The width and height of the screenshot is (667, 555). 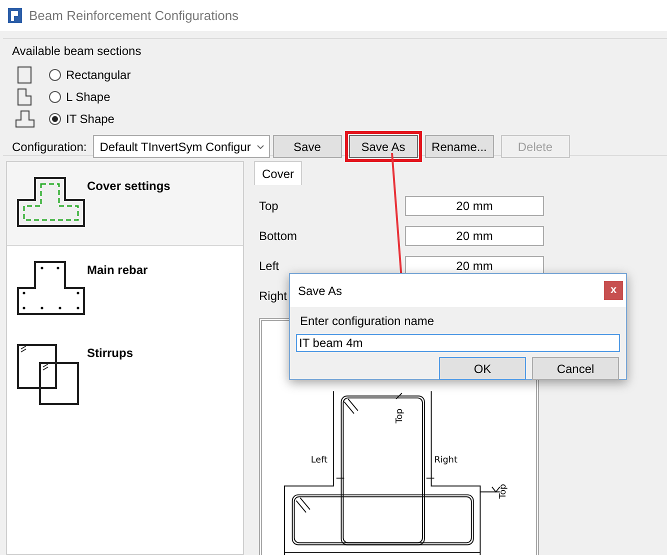 What do you see at coordinates (125, 287) in the screenshot?
I see `category-item: Main rebar` at bounding box center [125, 287].